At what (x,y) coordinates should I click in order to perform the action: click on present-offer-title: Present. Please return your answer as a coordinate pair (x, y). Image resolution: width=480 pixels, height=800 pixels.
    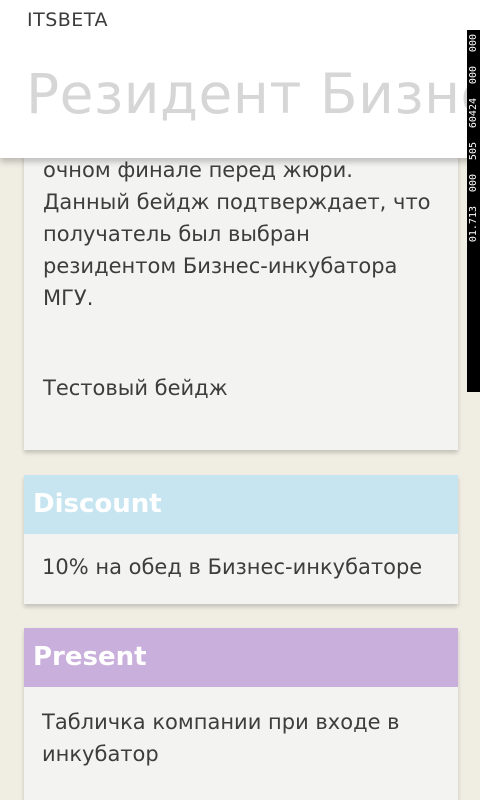
    Looking at the image, I should click on (241, 657).